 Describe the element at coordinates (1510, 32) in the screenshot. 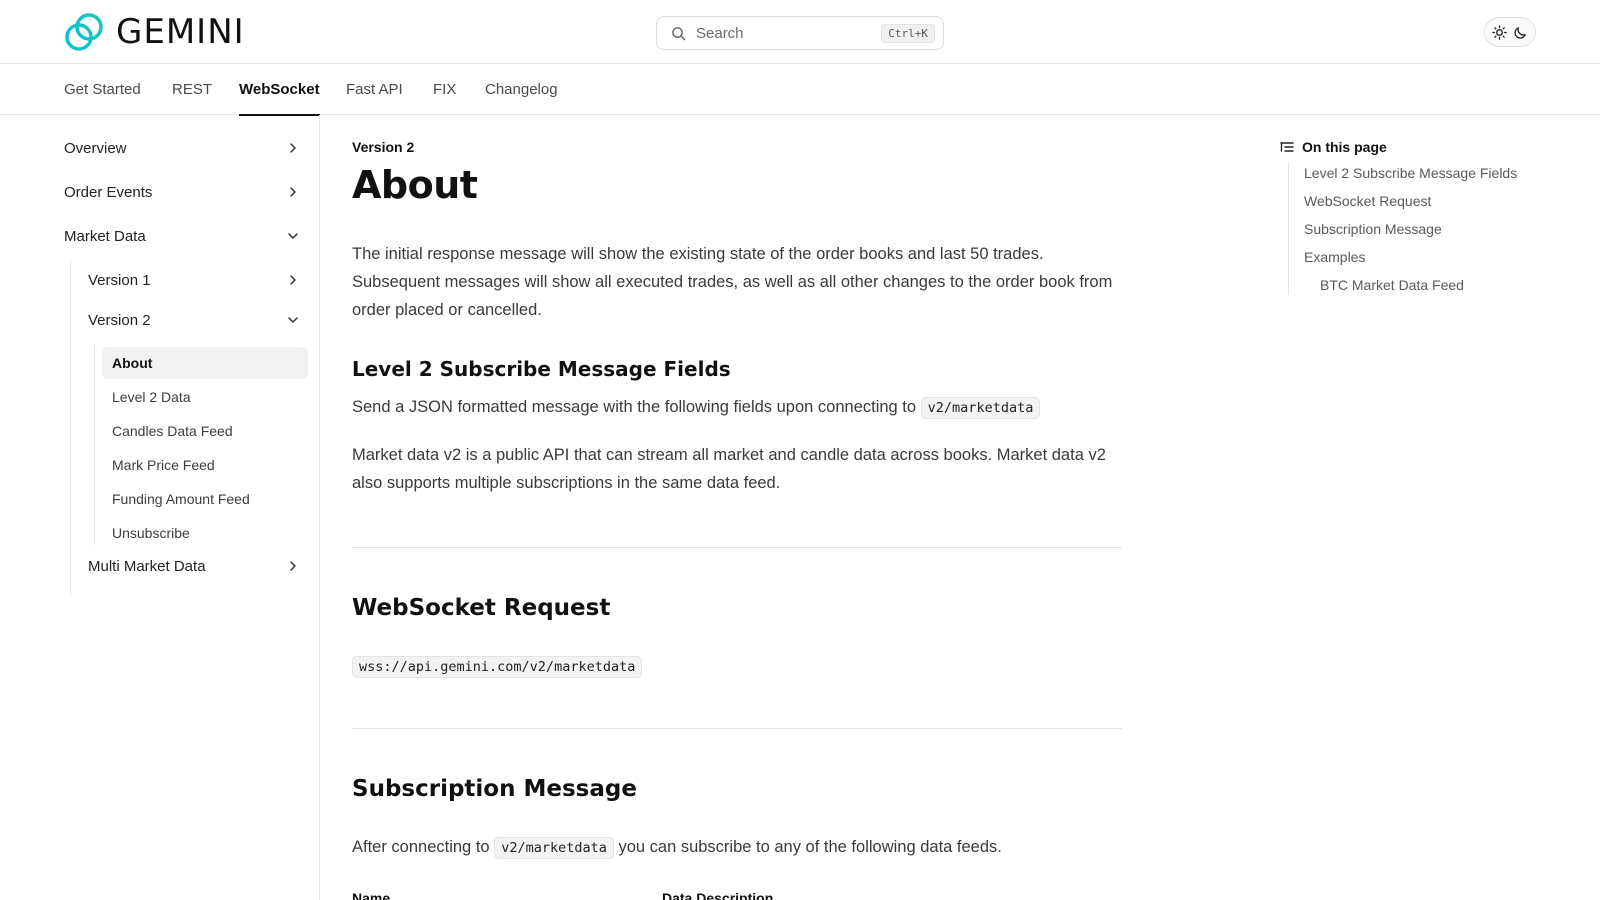

I see `theme-toggle` at that location.